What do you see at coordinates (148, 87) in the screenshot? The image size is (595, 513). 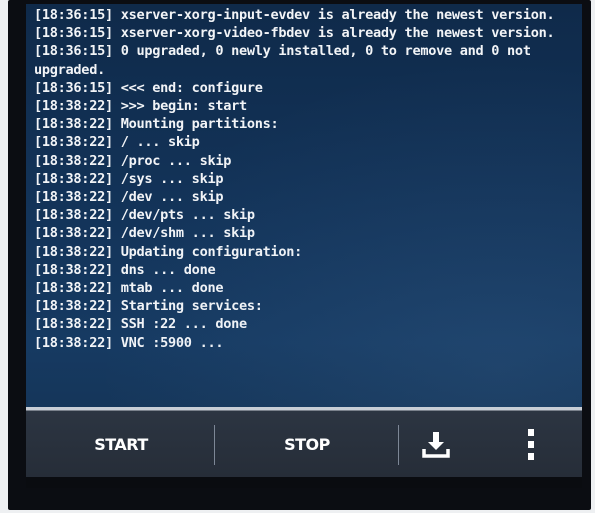 I see `log-line: [18:36:15] <<< end: configure` at bounding box center [148, 87].